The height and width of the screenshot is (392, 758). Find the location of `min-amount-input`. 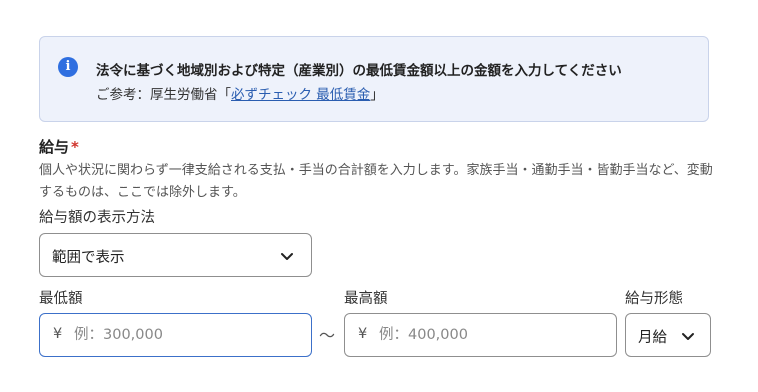

min-amount-input is located at coordinates (186, 335).